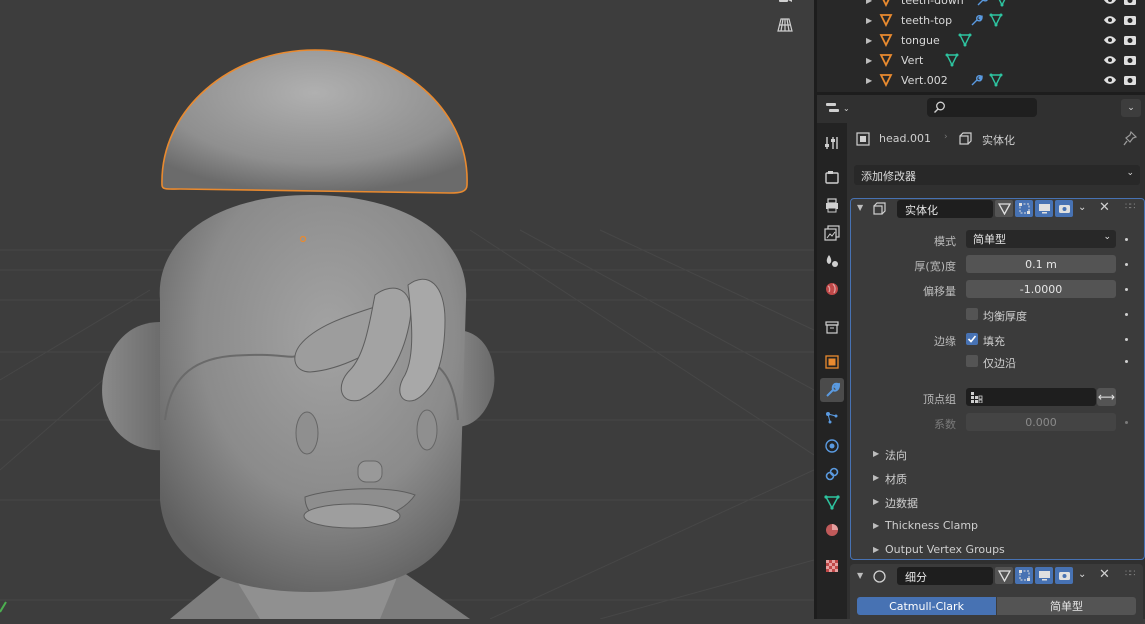 Image resolution: width=1145 pixels, height=624 pixels. Describe the element at coordinates (972, 339) in the screenshot. I see `fill-rim-checkbox` at that location.